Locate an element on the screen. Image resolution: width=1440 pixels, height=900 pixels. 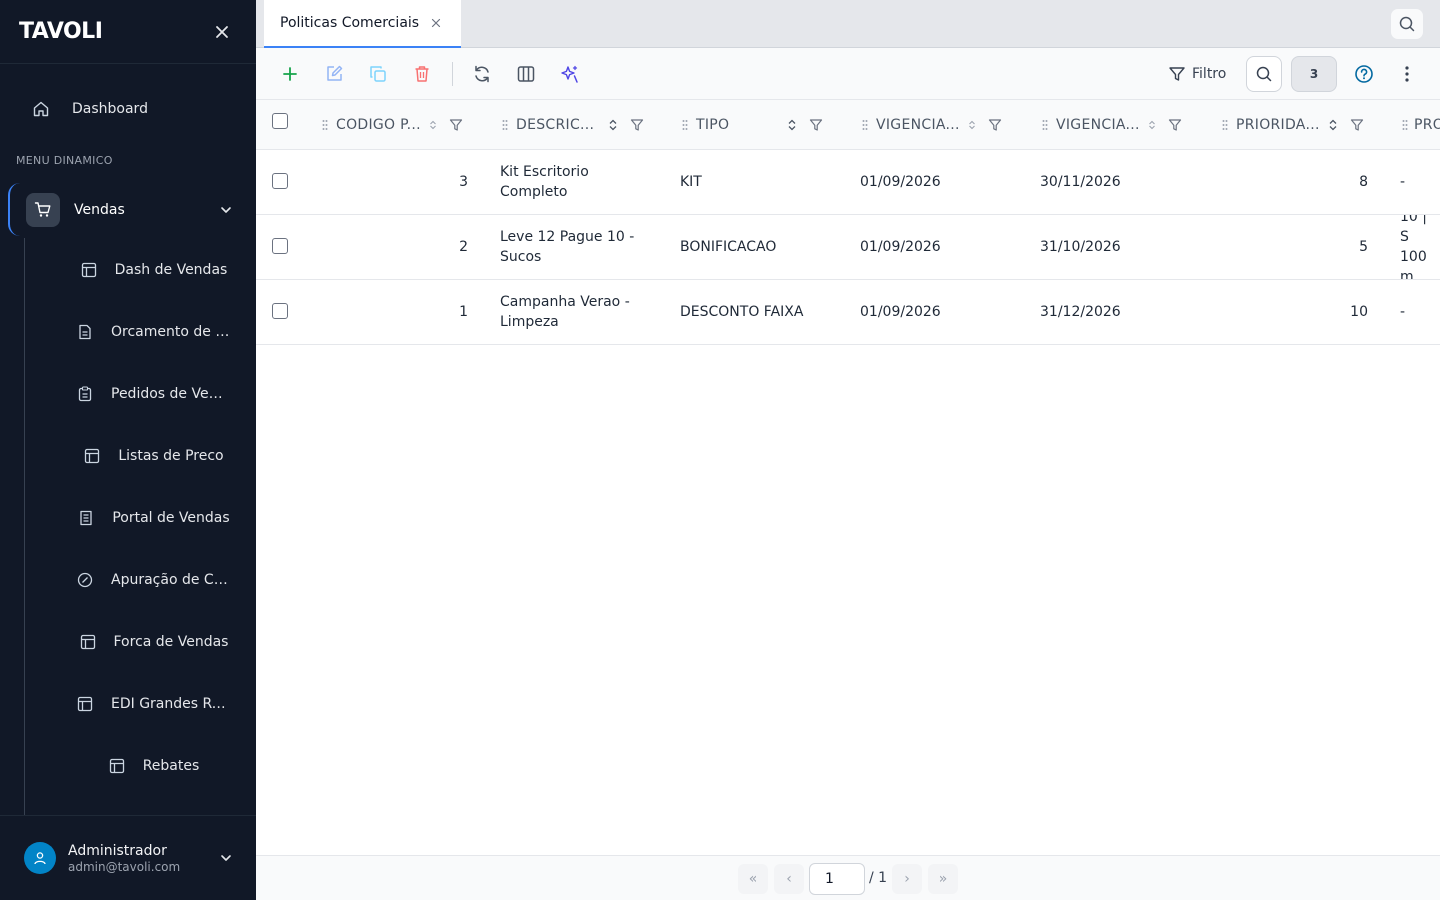
sidebar-item-orcamento: Orcamento de Vendas is located at coordinates (154, 332).